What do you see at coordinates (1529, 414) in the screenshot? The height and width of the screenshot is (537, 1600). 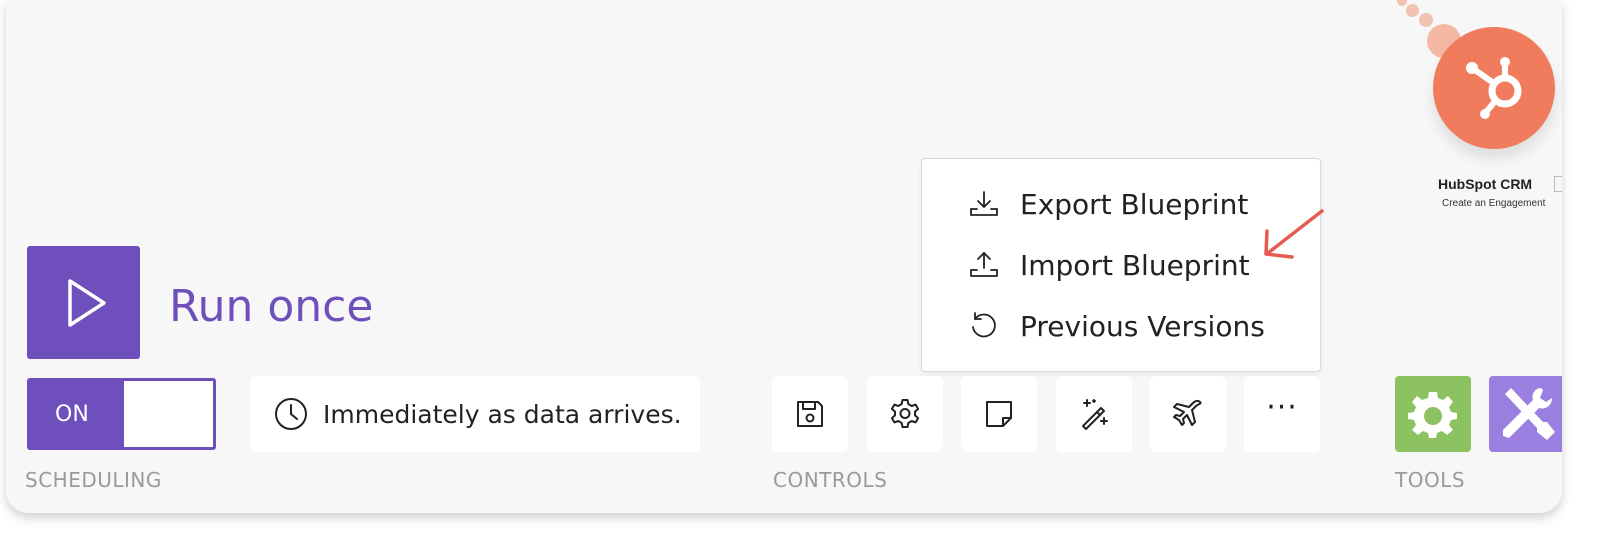 I see `wrench-screwdriver-icon` at bounding box center [1529, 414].